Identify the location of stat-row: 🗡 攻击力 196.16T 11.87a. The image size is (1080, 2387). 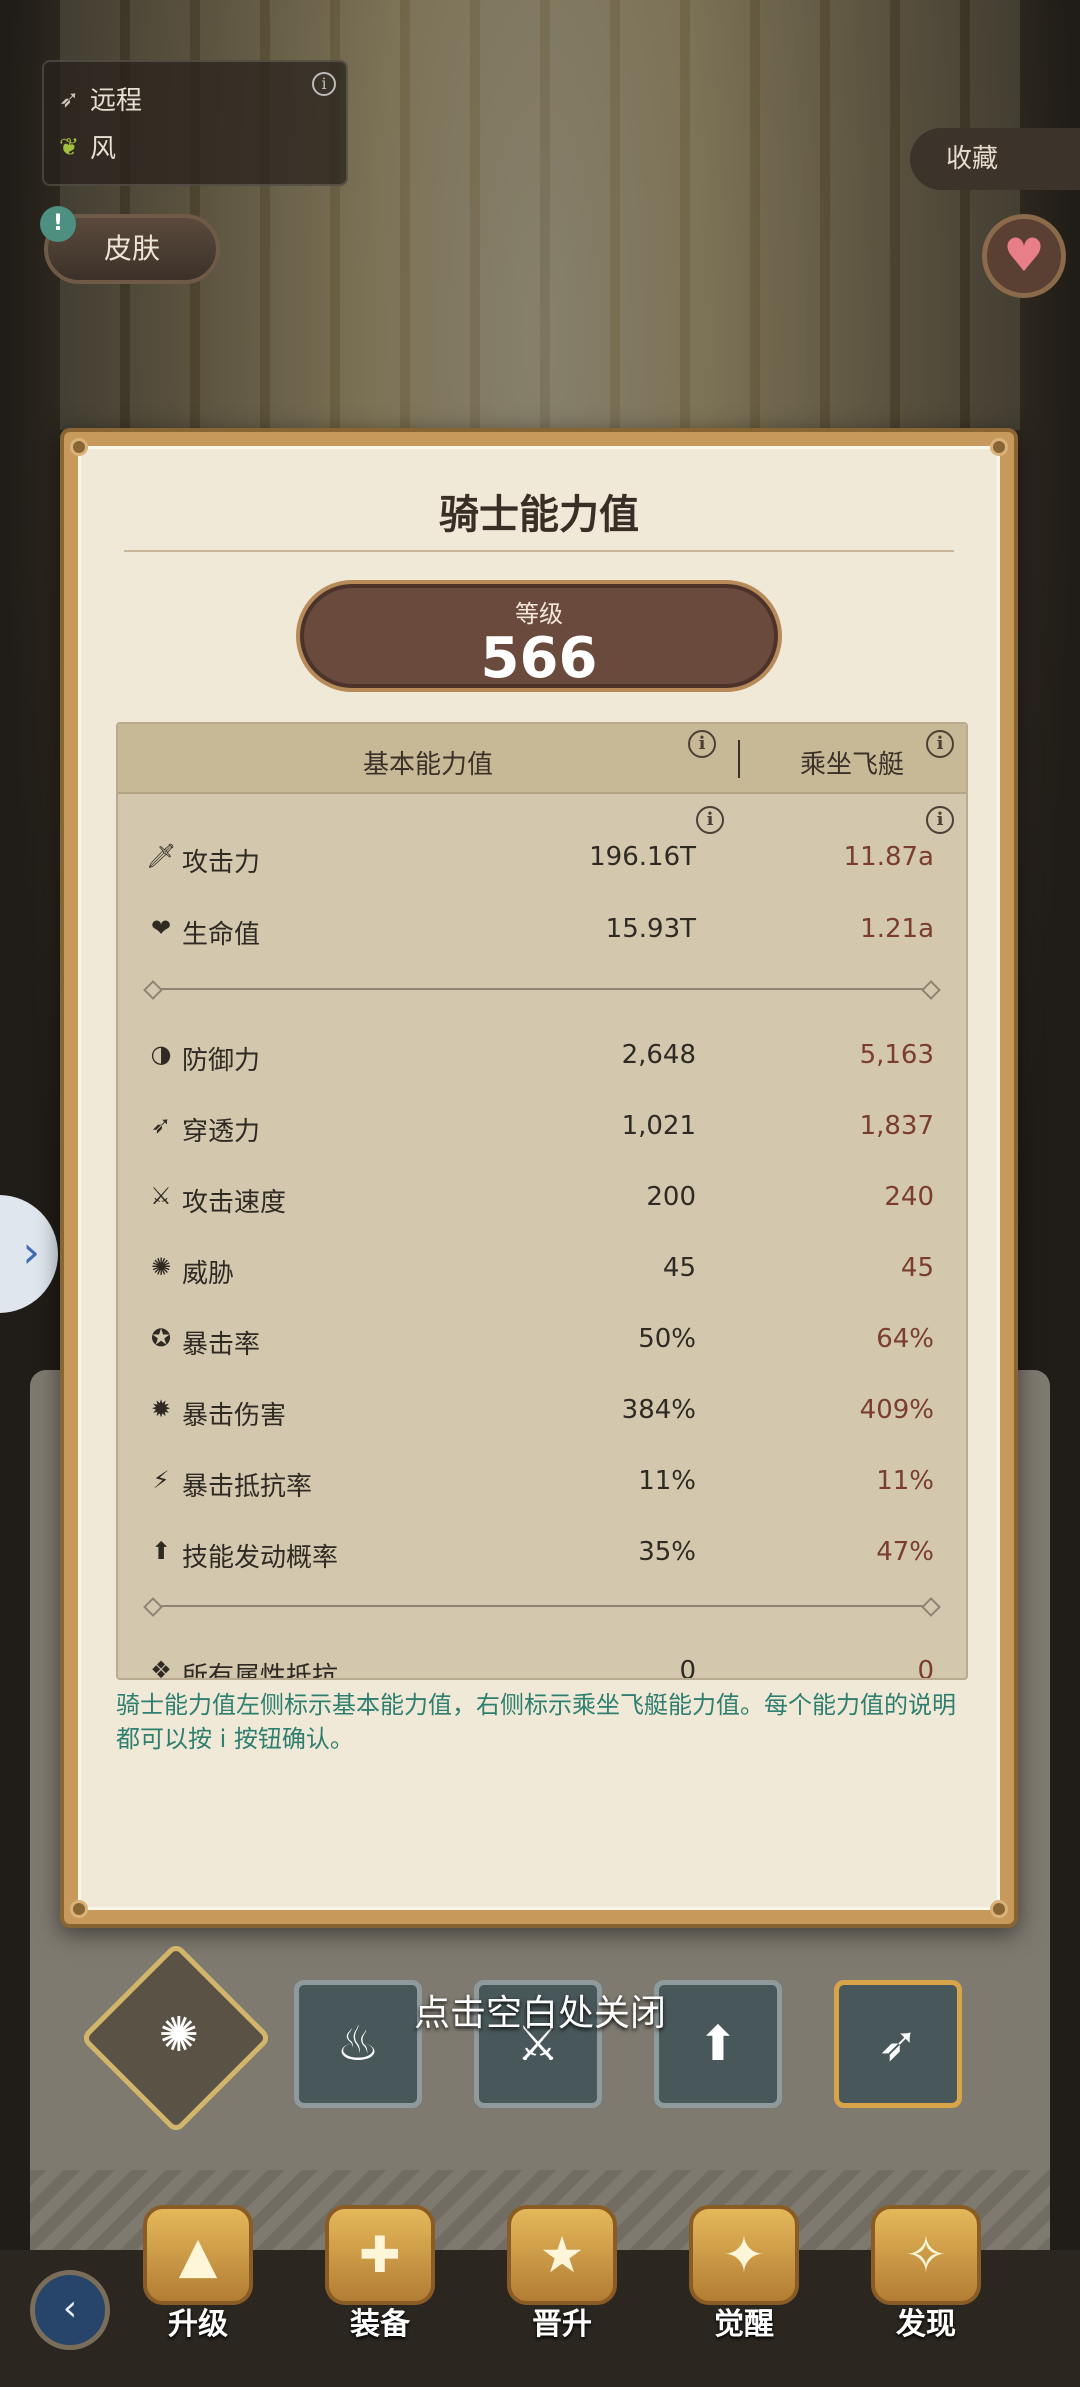
(542, 858).